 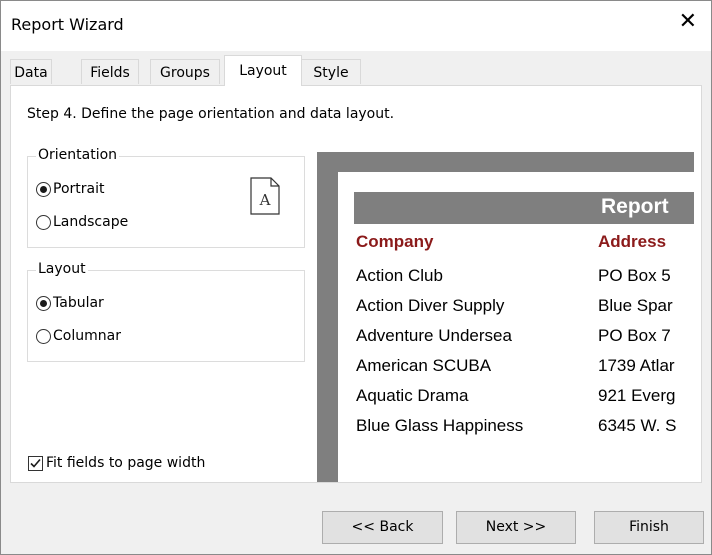 What do you see at coordinates (331, 71) in the screenshot?
I see `tab-style: Style` at bounding box center [331, 71].